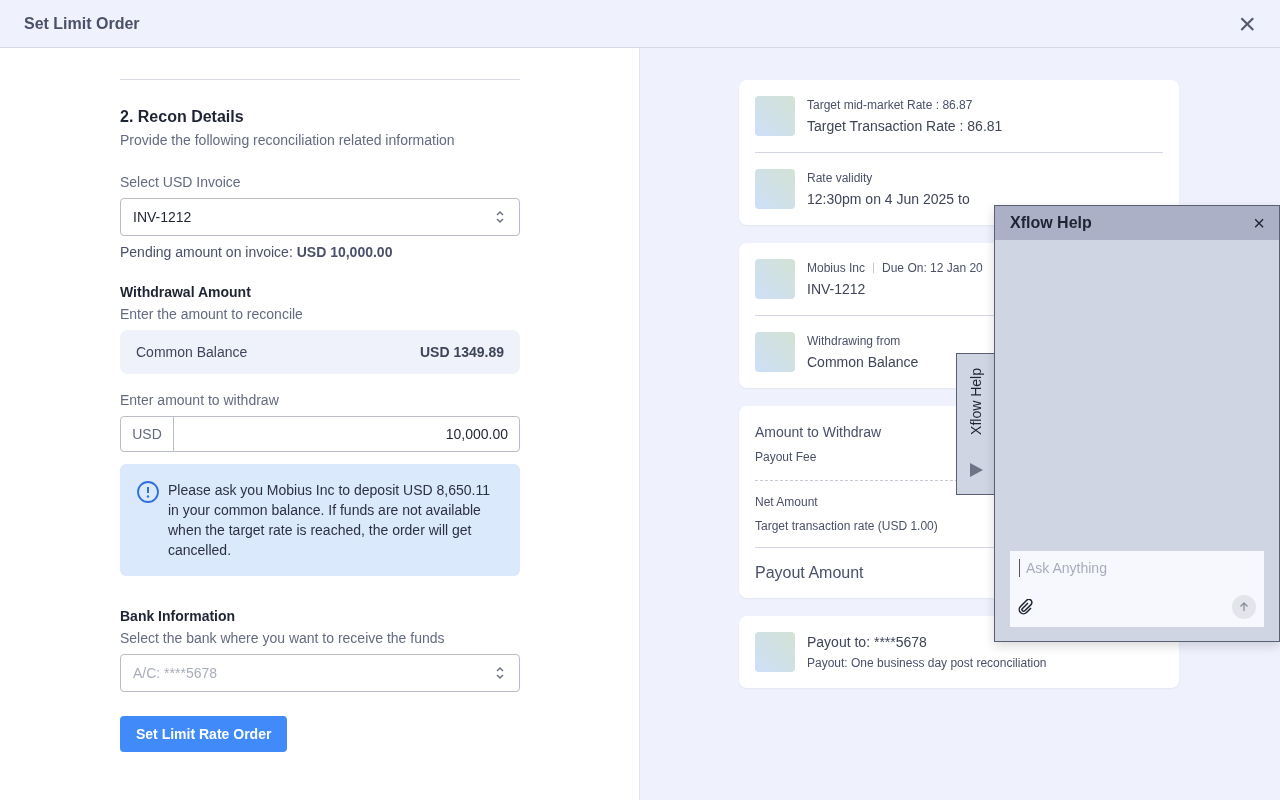 This screenshot has height=800, width=1280. I want to click on fee-label: Payout Fee, so click(786, 457).